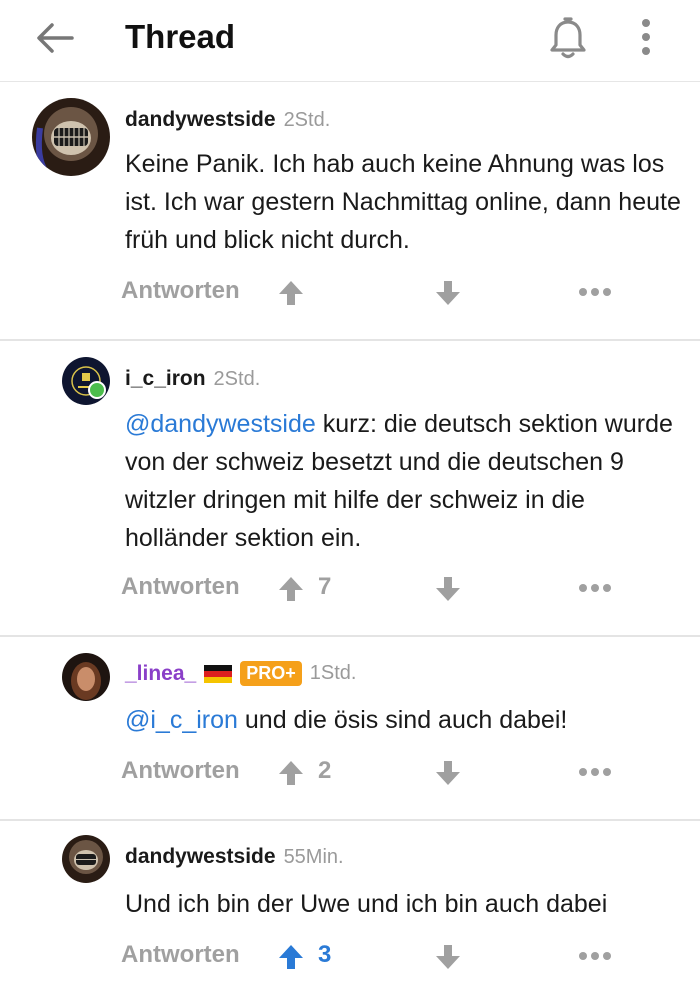 The height and width of the screenshot is (1004, 700). I want to click on vote-count: 3, so click(325, 954).